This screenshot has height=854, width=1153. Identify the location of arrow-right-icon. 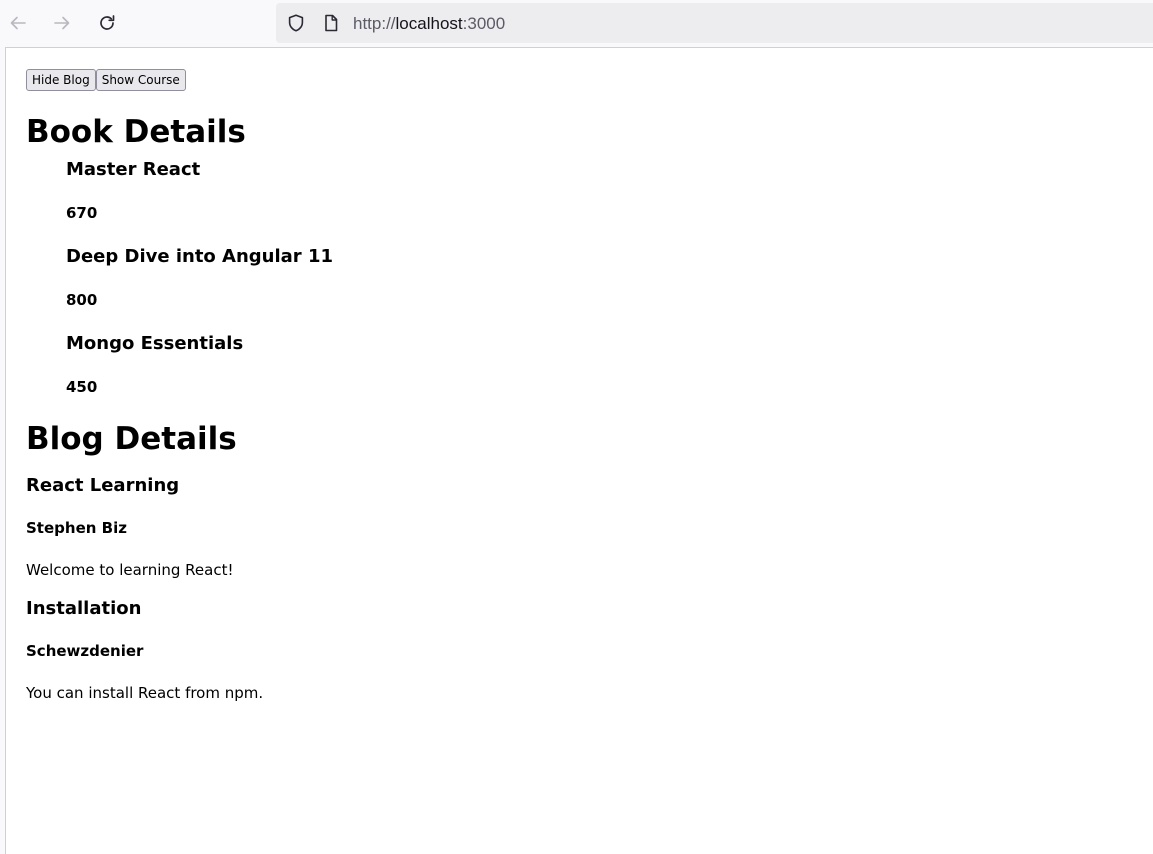
(62, 23).